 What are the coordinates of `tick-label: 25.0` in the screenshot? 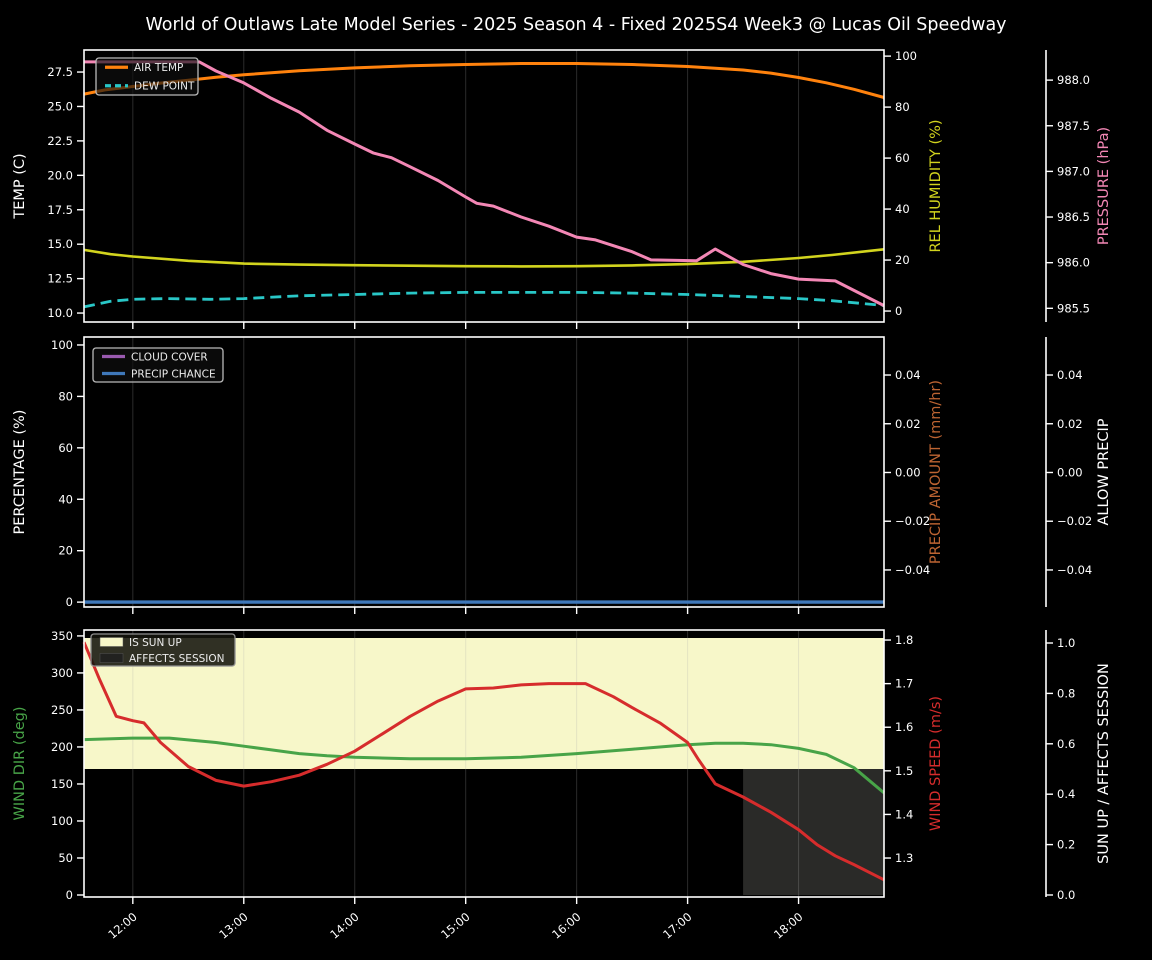 It's located at (60, 106).